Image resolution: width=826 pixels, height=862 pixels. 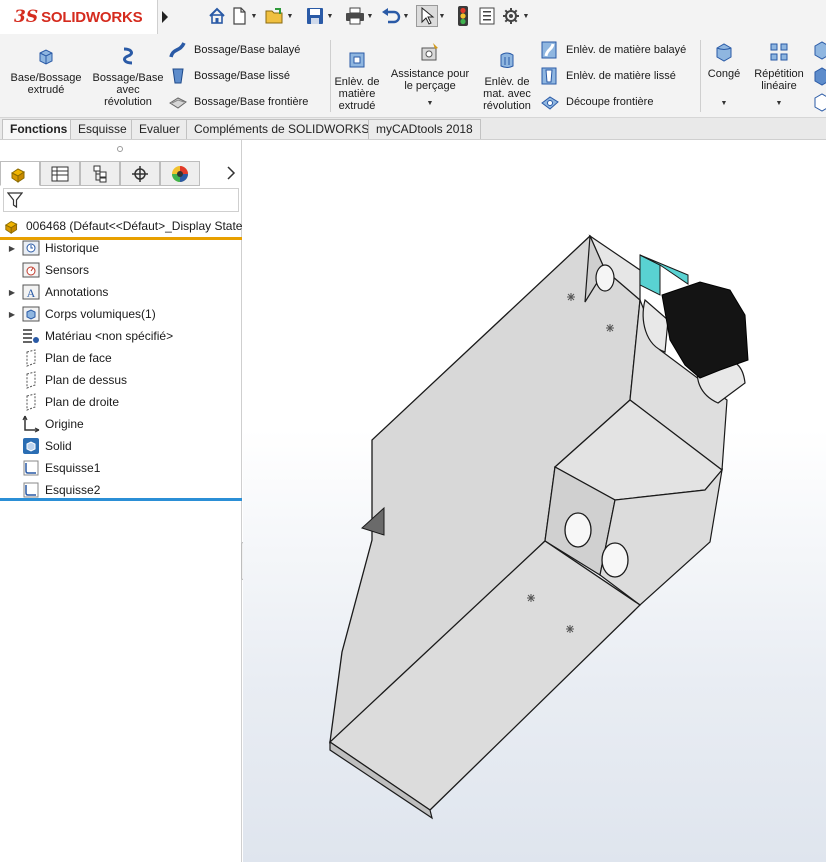 I want to click on tree-item-solid: Solid, so click(x=121, y=446).